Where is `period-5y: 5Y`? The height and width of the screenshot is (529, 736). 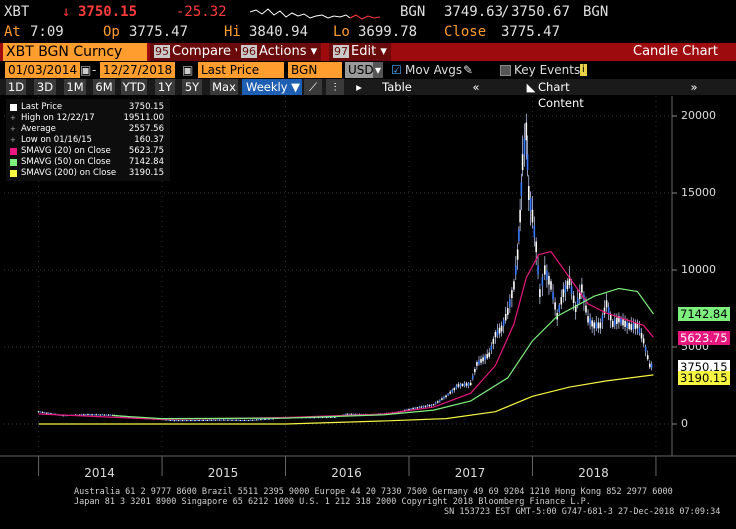 period-5y: 5Y is located at coordinates (192, 87).